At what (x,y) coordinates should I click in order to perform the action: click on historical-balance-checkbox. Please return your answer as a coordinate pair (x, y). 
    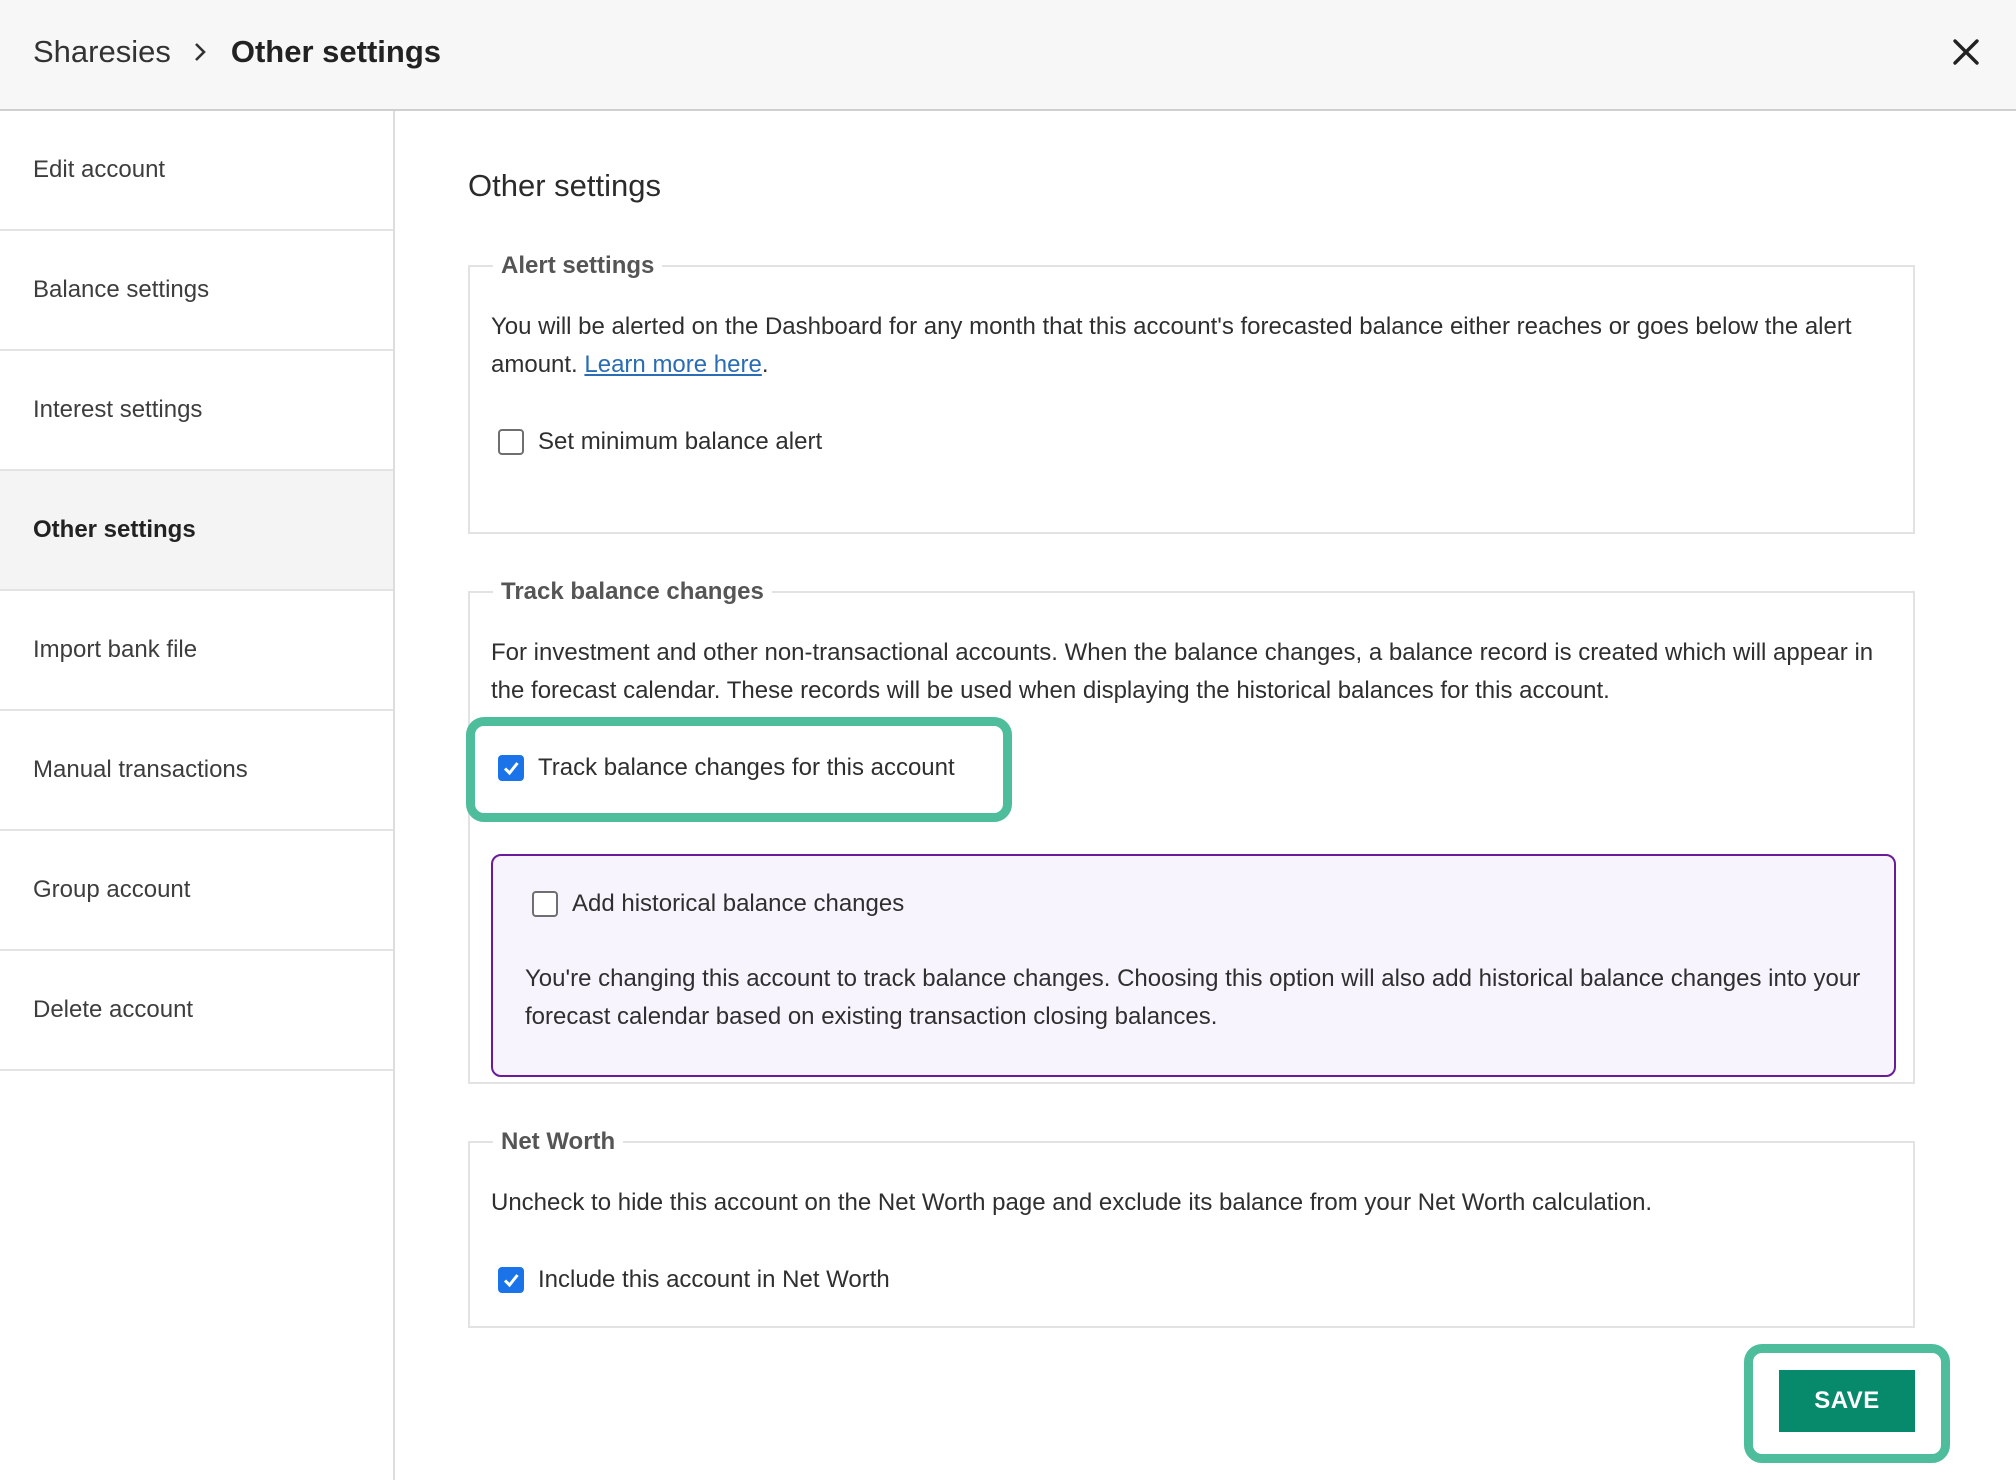
    Looking at the image, I should click on (545, 904).